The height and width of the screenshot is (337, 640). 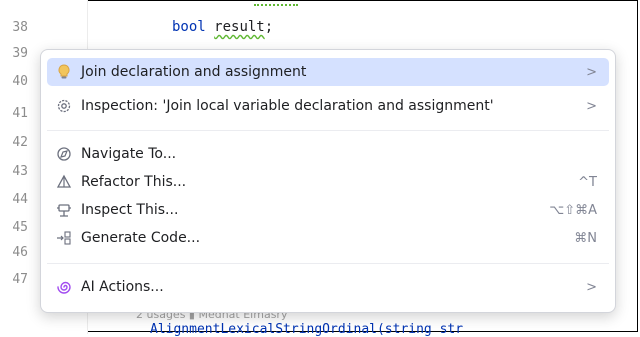 I want to click on menu-item-inspect-this: Inspect This... ⌥⇧⌘A, so click(x=328, y=210).